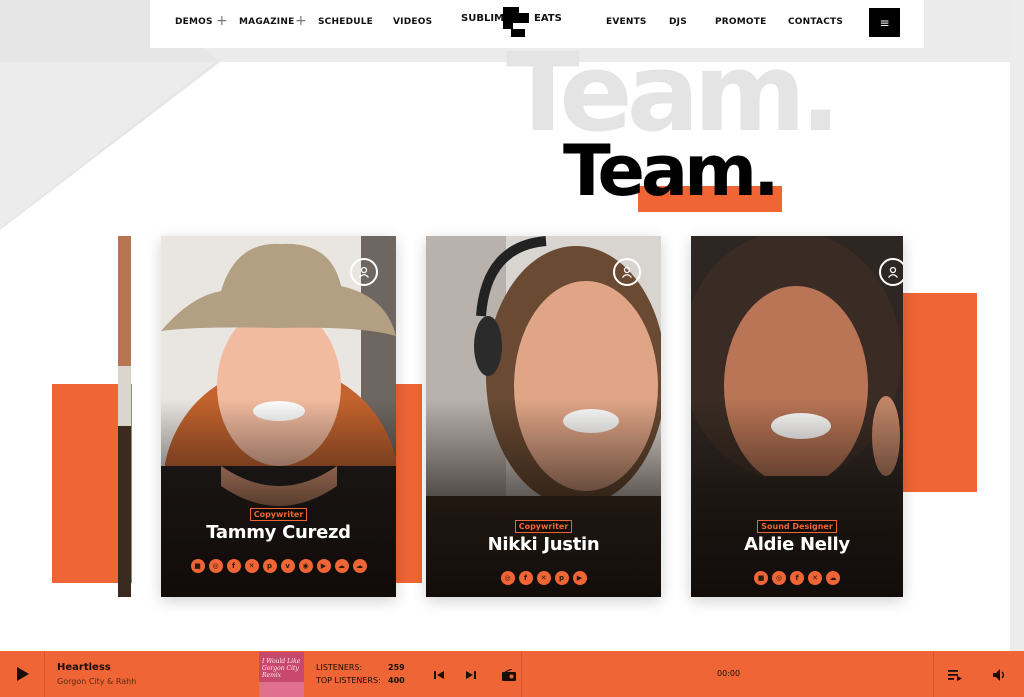 The image size is (1024, 697). I want to click on nav-events: EVENTS, so click(626, 22).